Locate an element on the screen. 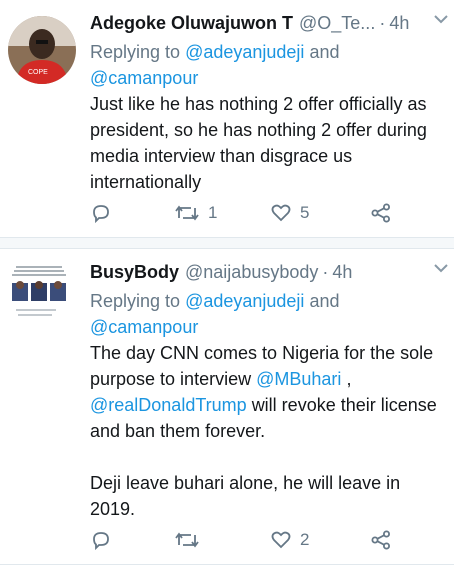  retweet-button is located at coordinates (222, 540).